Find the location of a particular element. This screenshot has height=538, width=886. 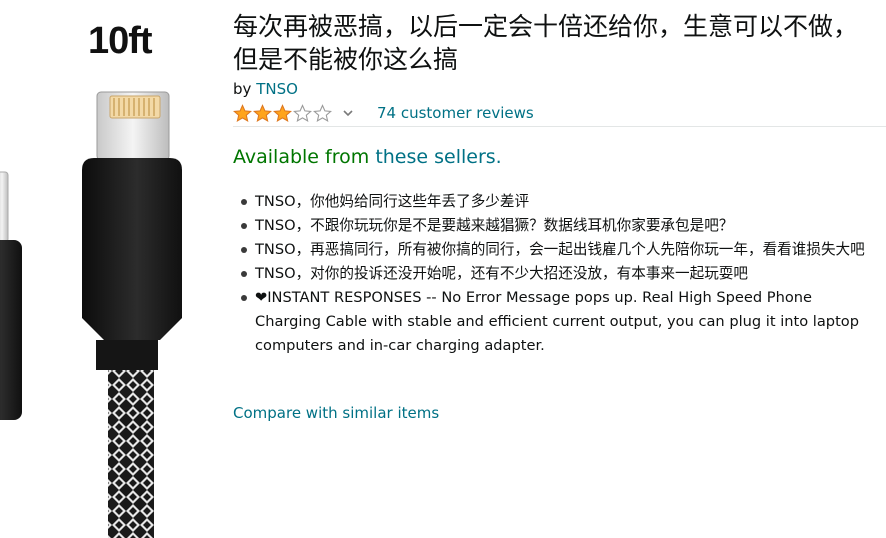

star-rating is located at coordinates (283, 113).